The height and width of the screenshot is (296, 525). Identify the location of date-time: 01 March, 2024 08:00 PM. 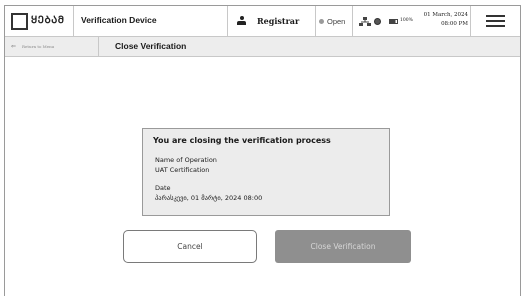
(443, 20).